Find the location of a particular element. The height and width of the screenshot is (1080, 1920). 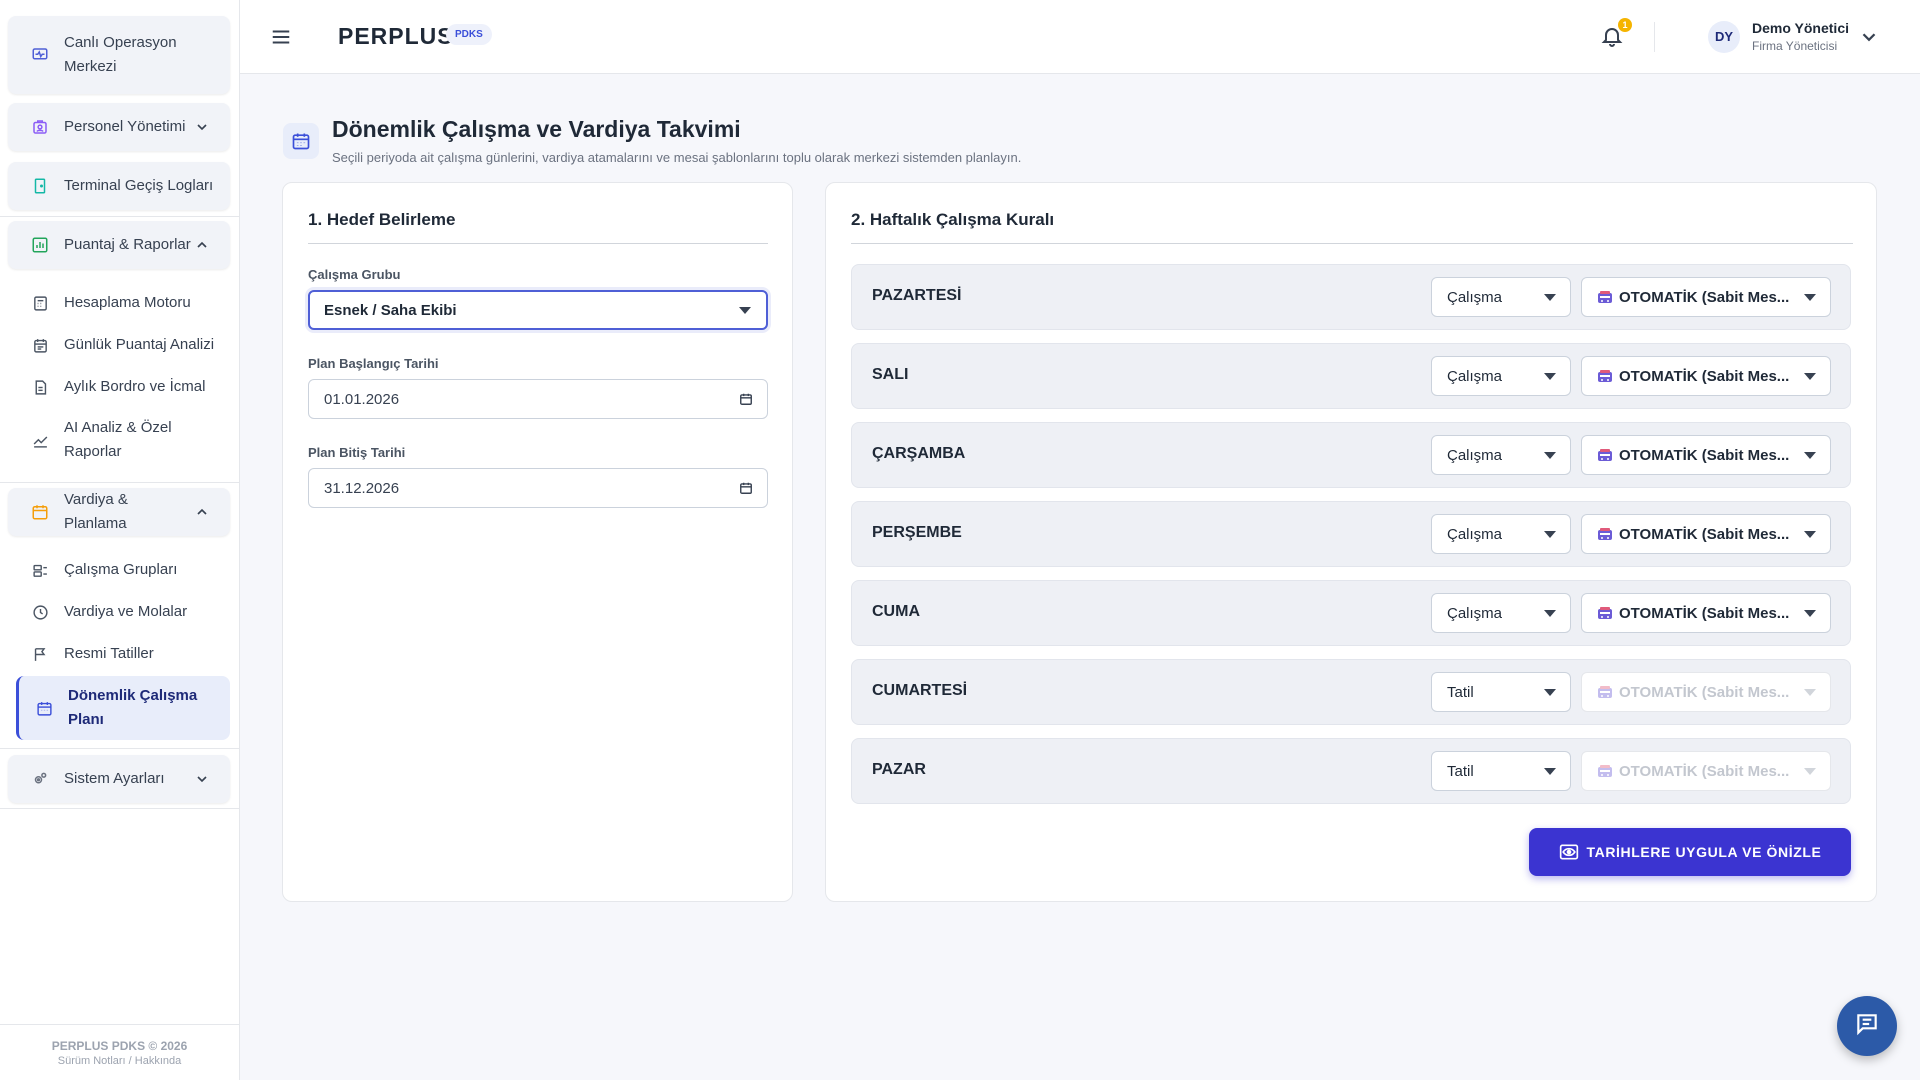

sidebar-item-label: Vardiya & Planlama is located at coordinates (96, 511).